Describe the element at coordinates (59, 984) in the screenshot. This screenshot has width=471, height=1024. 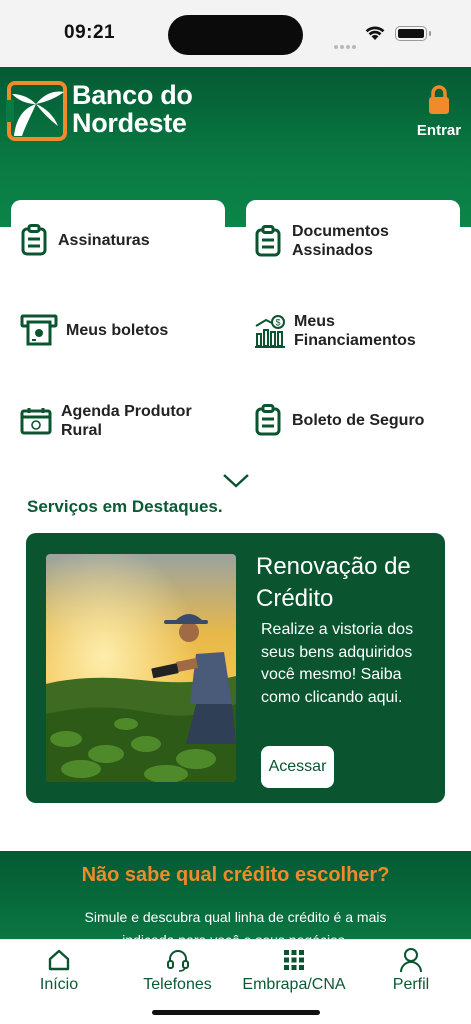
I see `tab-label: Início` at that location.